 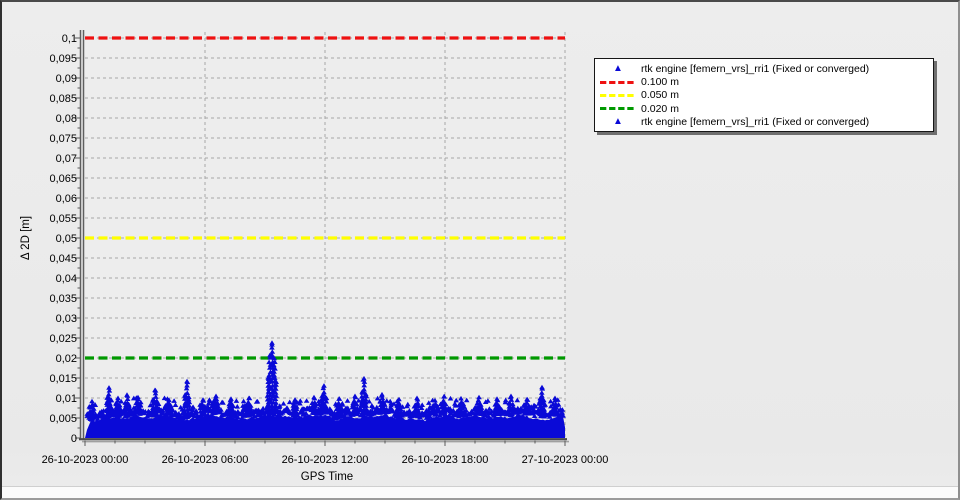 What do you see at coordinates (66, 319) in the screenshot?
I see `y-tick-label: 0,03` at bounding box center [66, 319].